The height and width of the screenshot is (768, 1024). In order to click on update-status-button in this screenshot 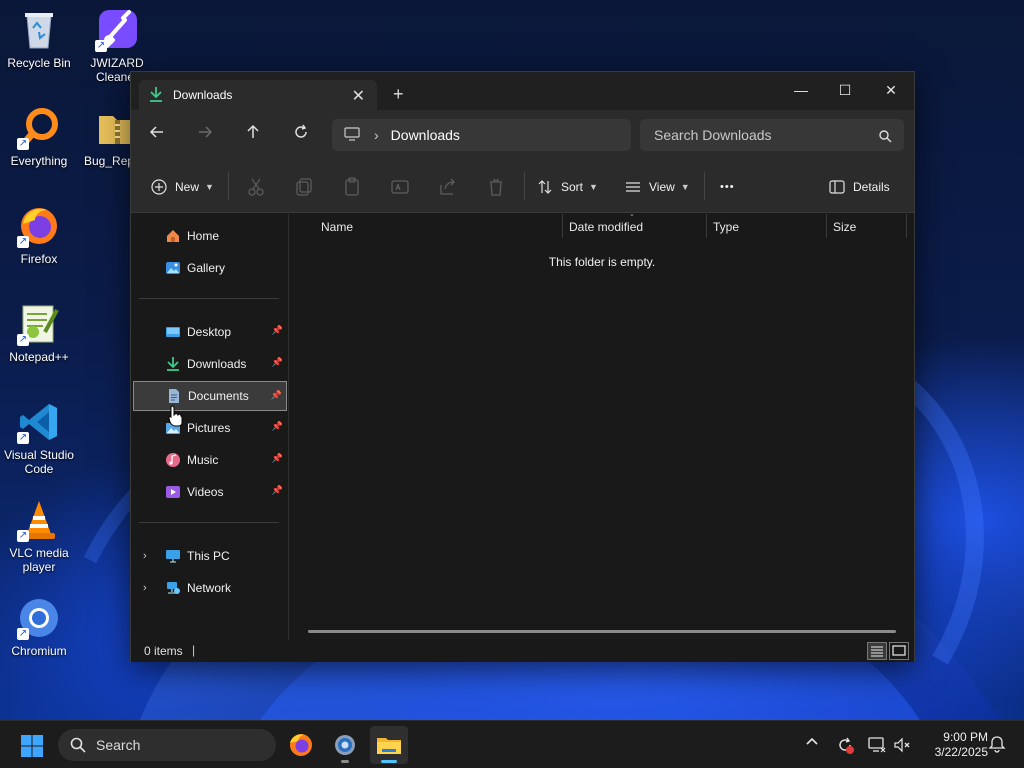, I will do `click(845, 745)`.